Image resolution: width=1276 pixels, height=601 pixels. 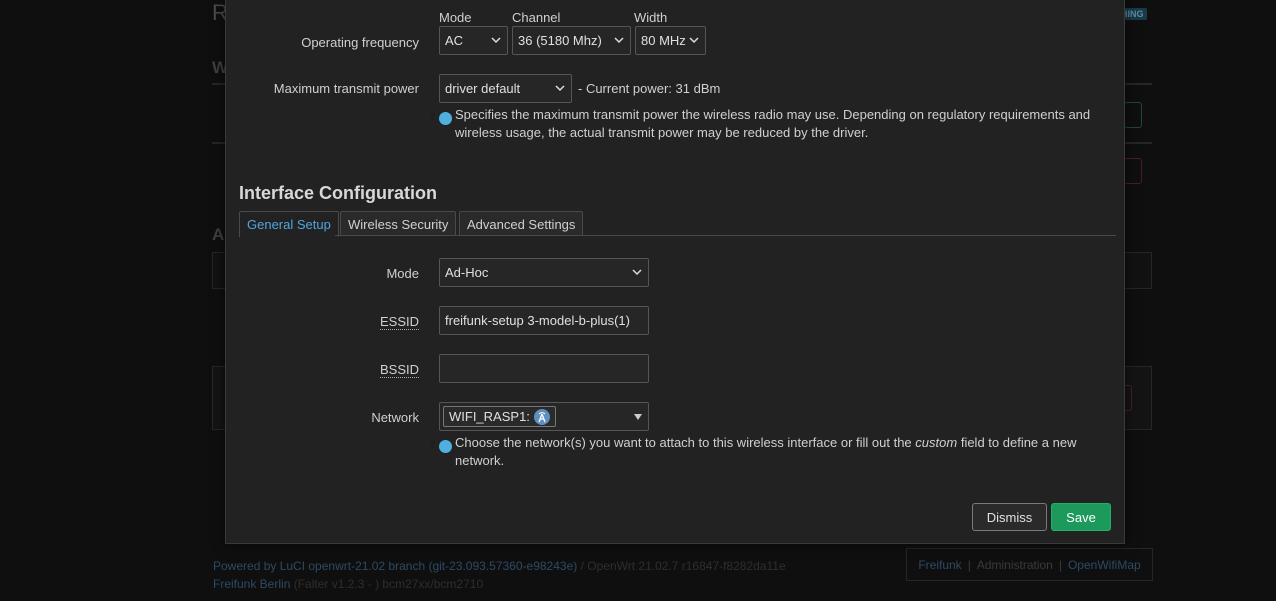 What do you see at coordinates (521, 223) in the screenshot?
I see `tab-advanced-settings: Advanced Settings` at bounding box center [521, 223].